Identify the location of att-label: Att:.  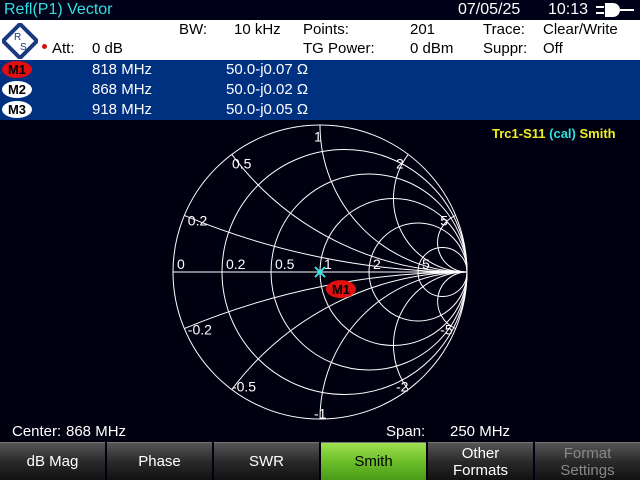
(63, 48).